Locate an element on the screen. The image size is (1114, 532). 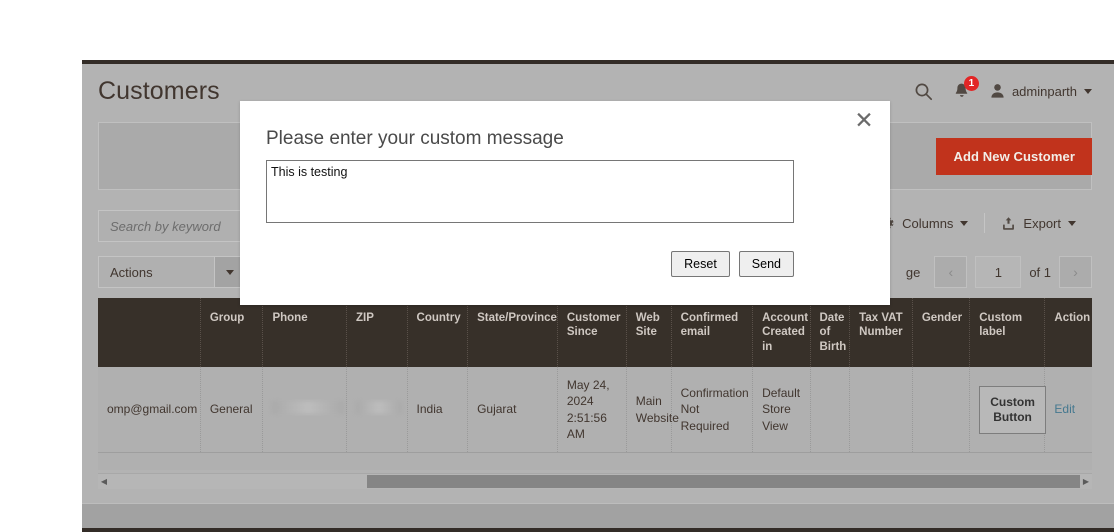
col-gender: Gender is located at coordinates (941, 333).